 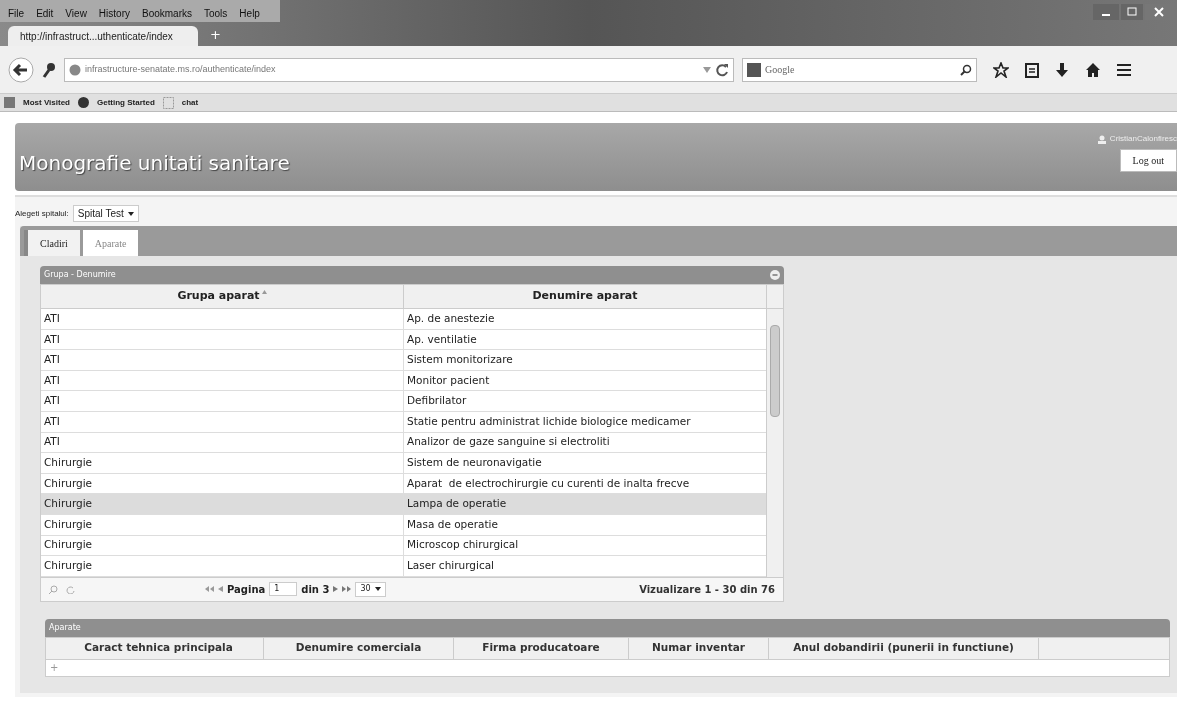 What do you see at coordinates (283, 589) in the screenshot?
I see `page-input: 1` at bounding box center [283, 589].